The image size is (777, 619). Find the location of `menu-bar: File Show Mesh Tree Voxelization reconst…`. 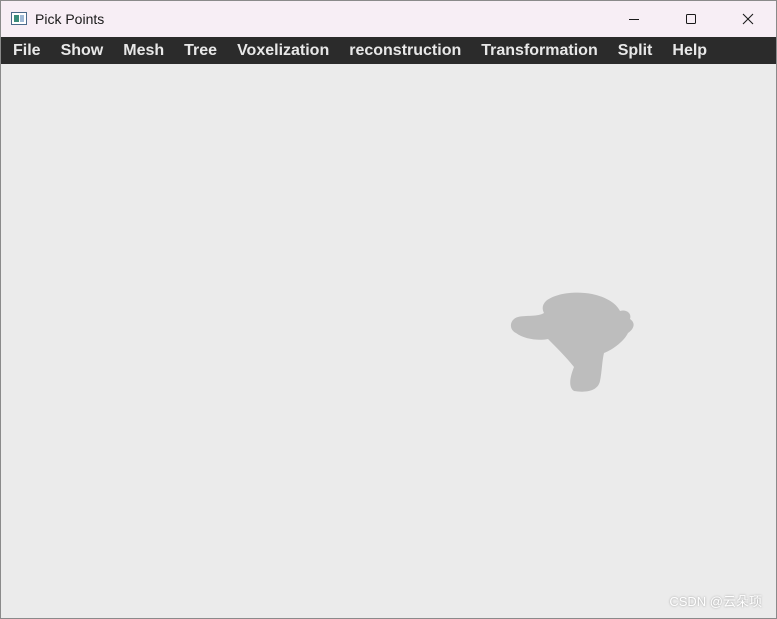

menu-bar: File Show Mesh Tree Voxelization reconst… is located at coordinates (388, 50).